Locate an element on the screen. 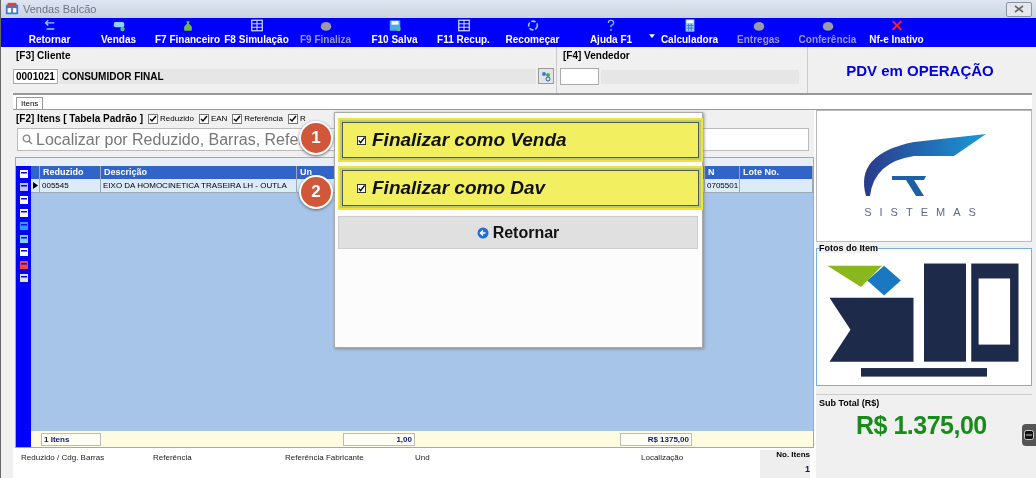 The image size is (1036, 478). quantity-total-field: 1,00 is located at coordinates (379, 439).